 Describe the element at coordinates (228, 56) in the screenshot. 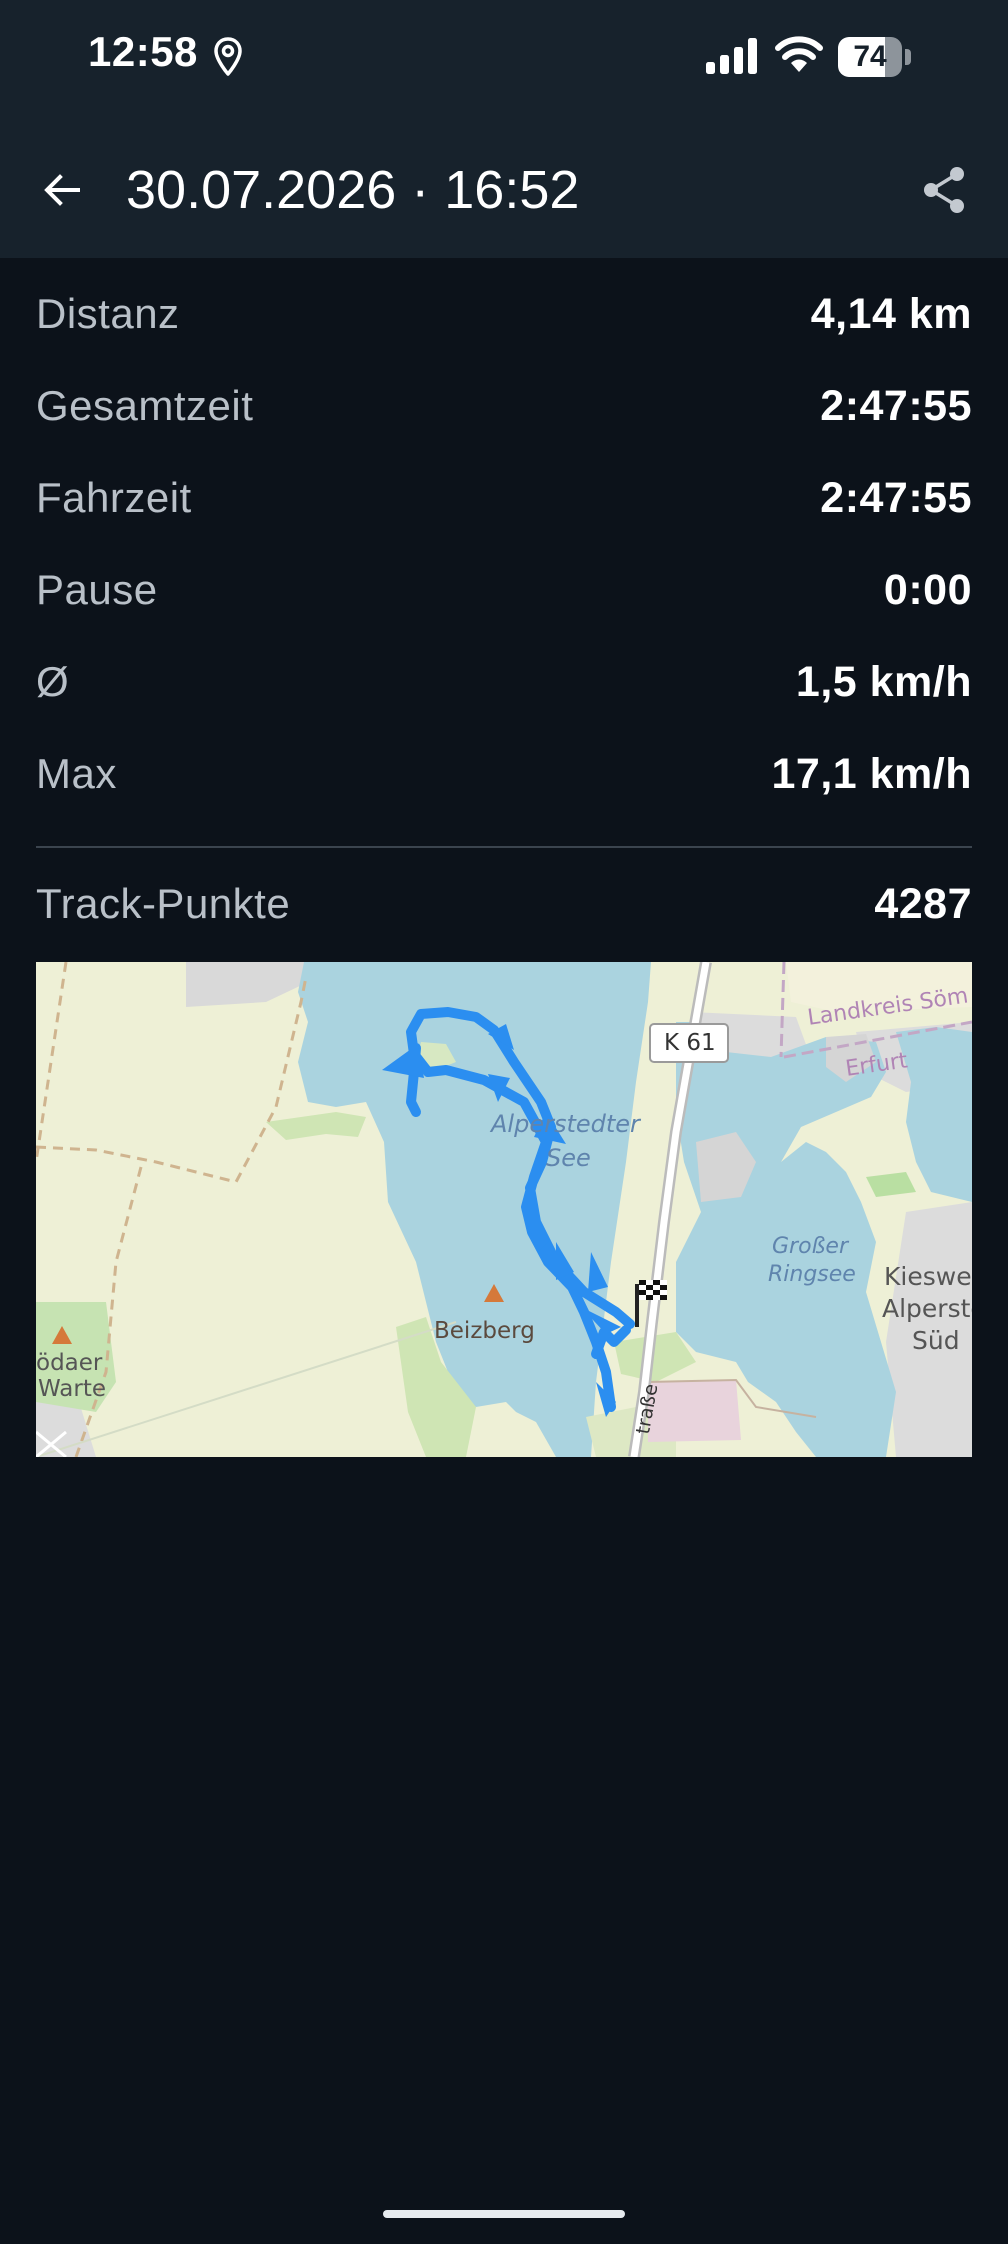

I see `location-pin-icon` at that location.